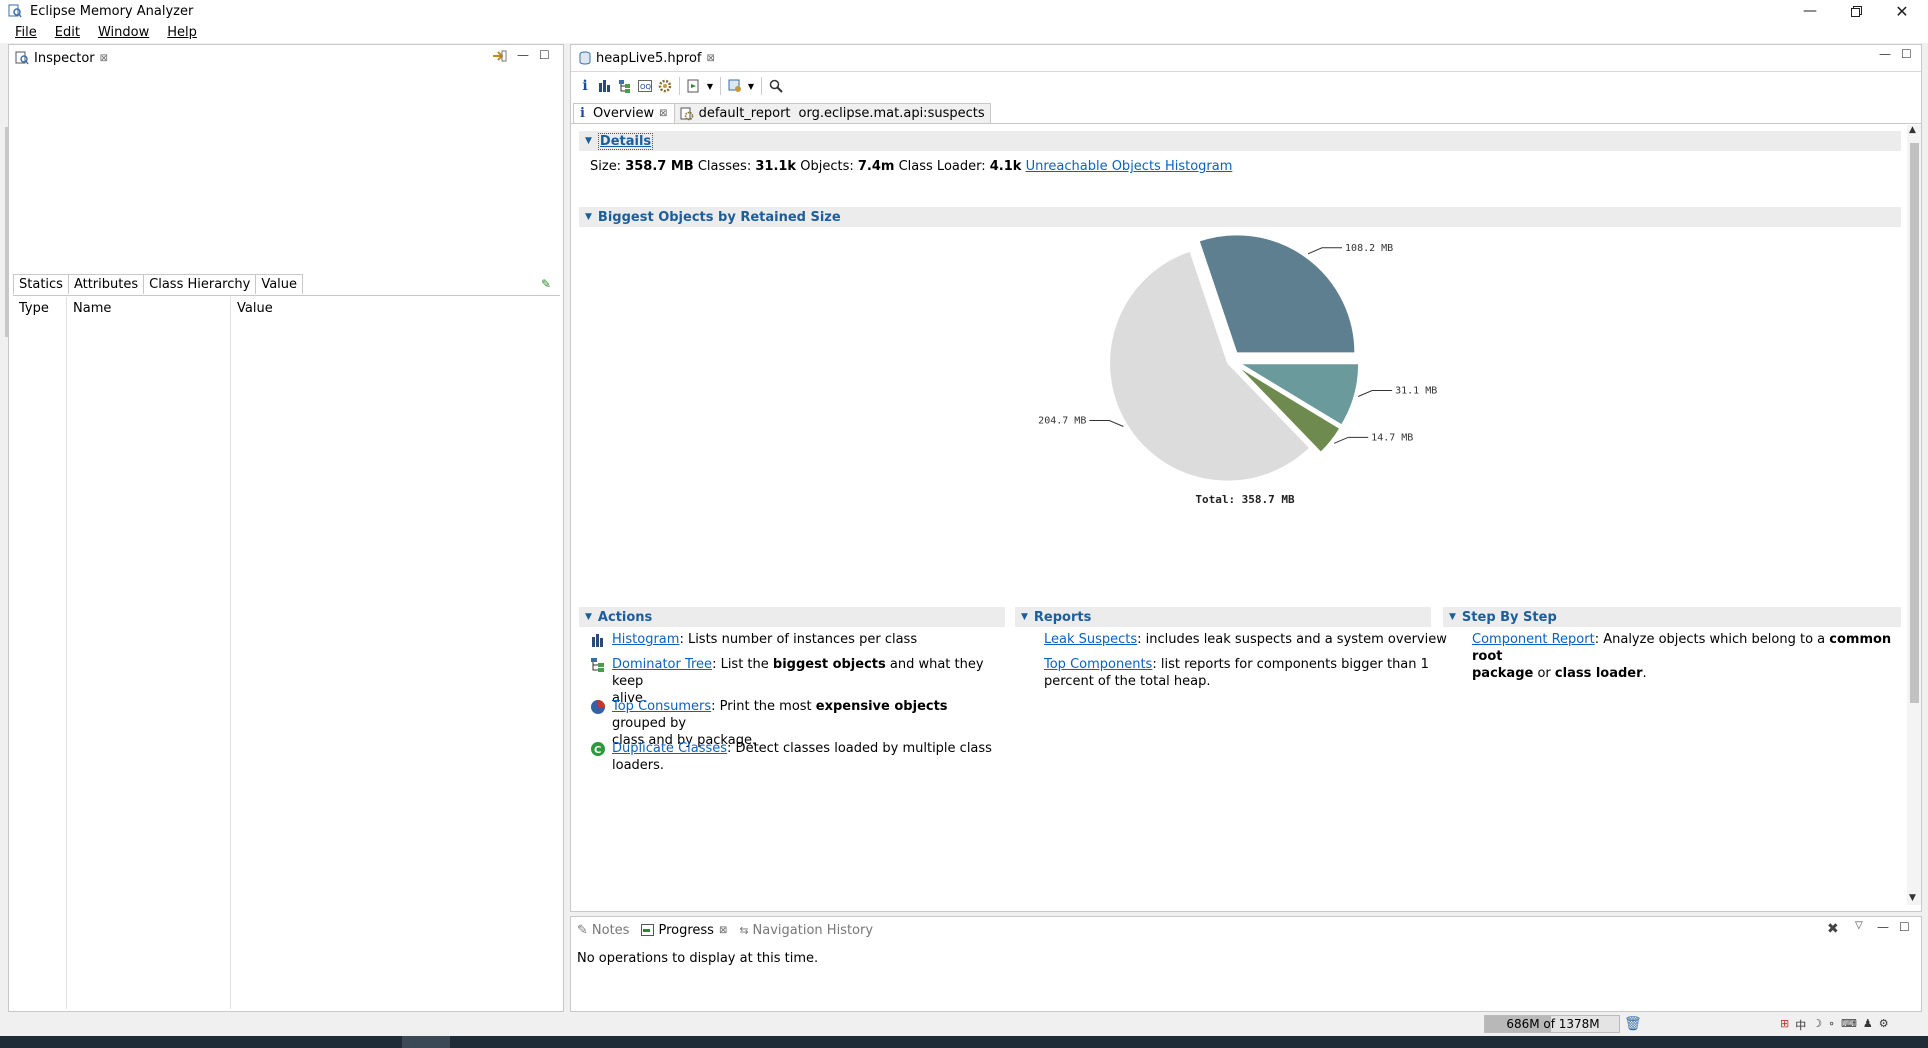 Image resolution: width=1928 pixels, height=1048 pixels. I want to click on dominator-tree-link: Dominator Tree, so click(662, 664).